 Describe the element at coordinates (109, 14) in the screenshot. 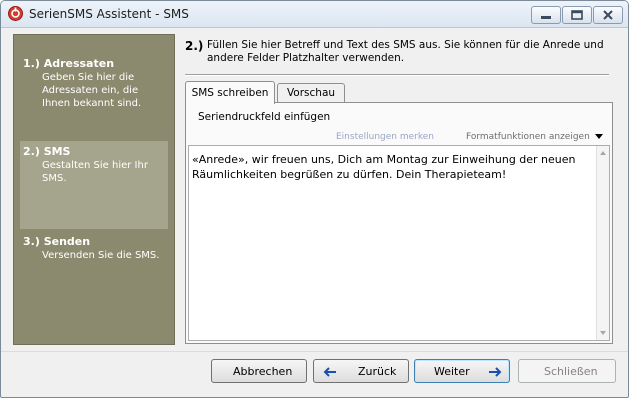

I see `window-title: SerienSMS Assistent - SMS` at that location.